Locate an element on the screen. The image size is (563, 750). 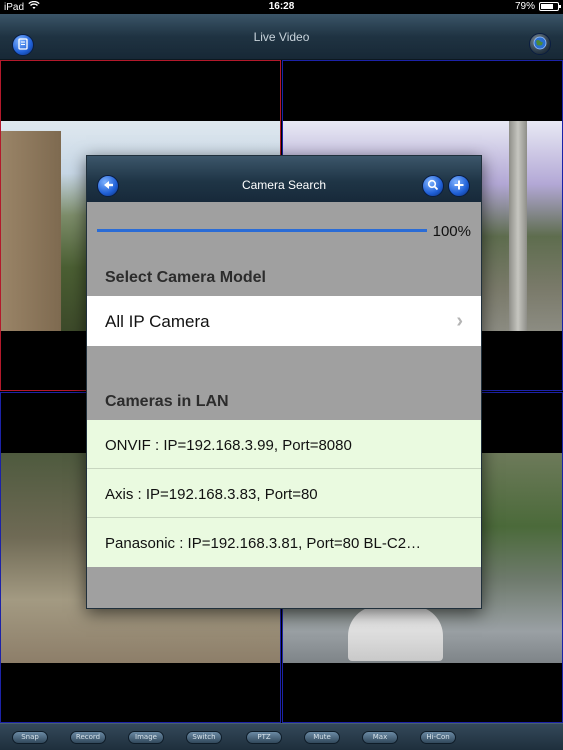
camera-model-value: All IP Camera is located at coordinates (157, 321).